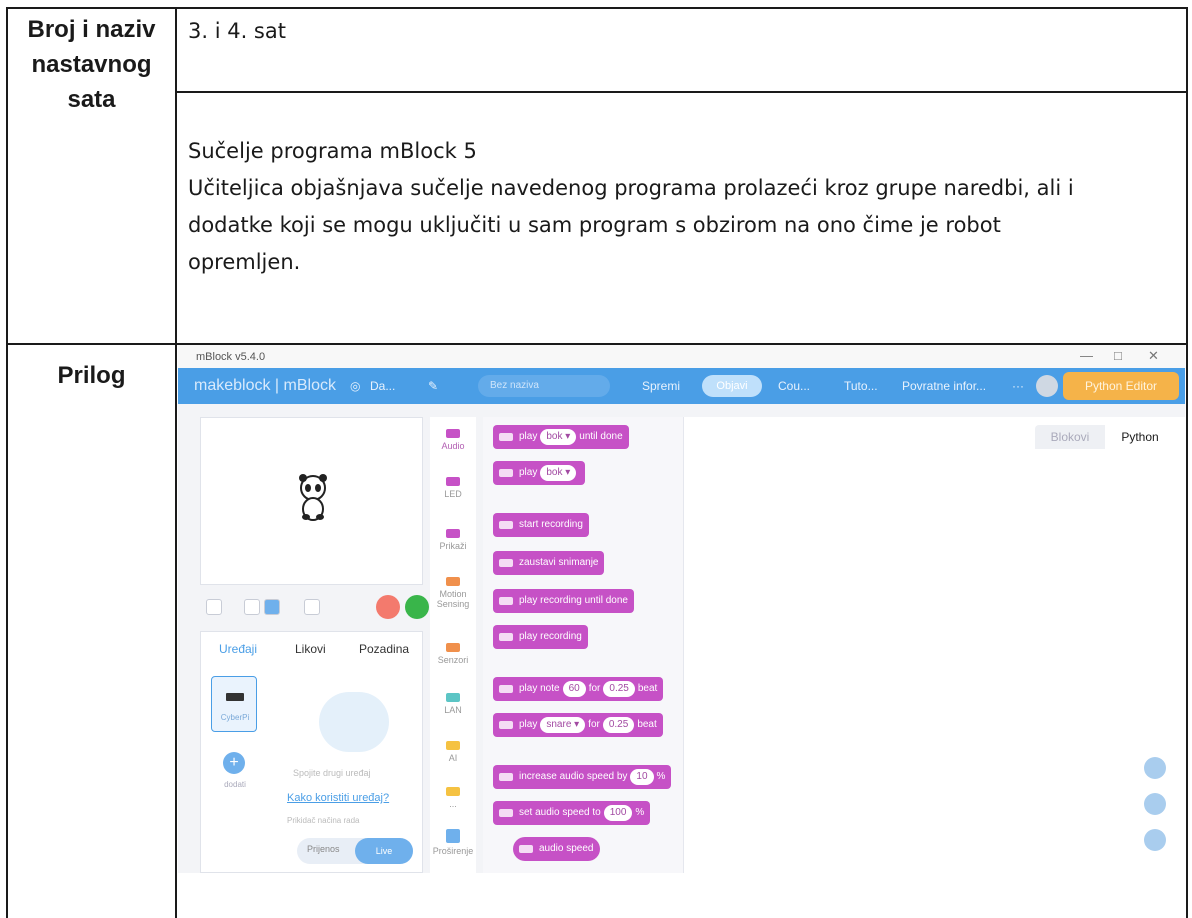 The width and height of the screenshot is (1192, 918). I want to click on publish-button: Objavi, so click(732, 386).